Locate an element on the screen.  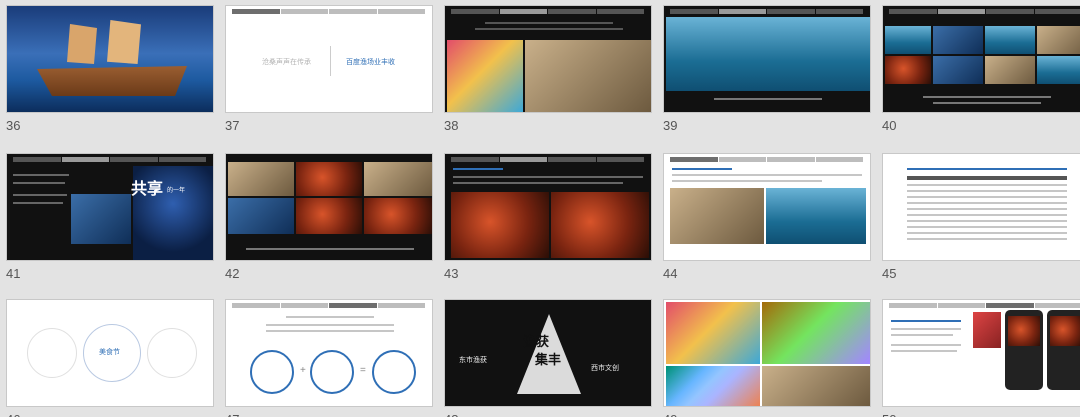
slide-text: 沧桑声声在传承 is located at coordinates (286, 62).